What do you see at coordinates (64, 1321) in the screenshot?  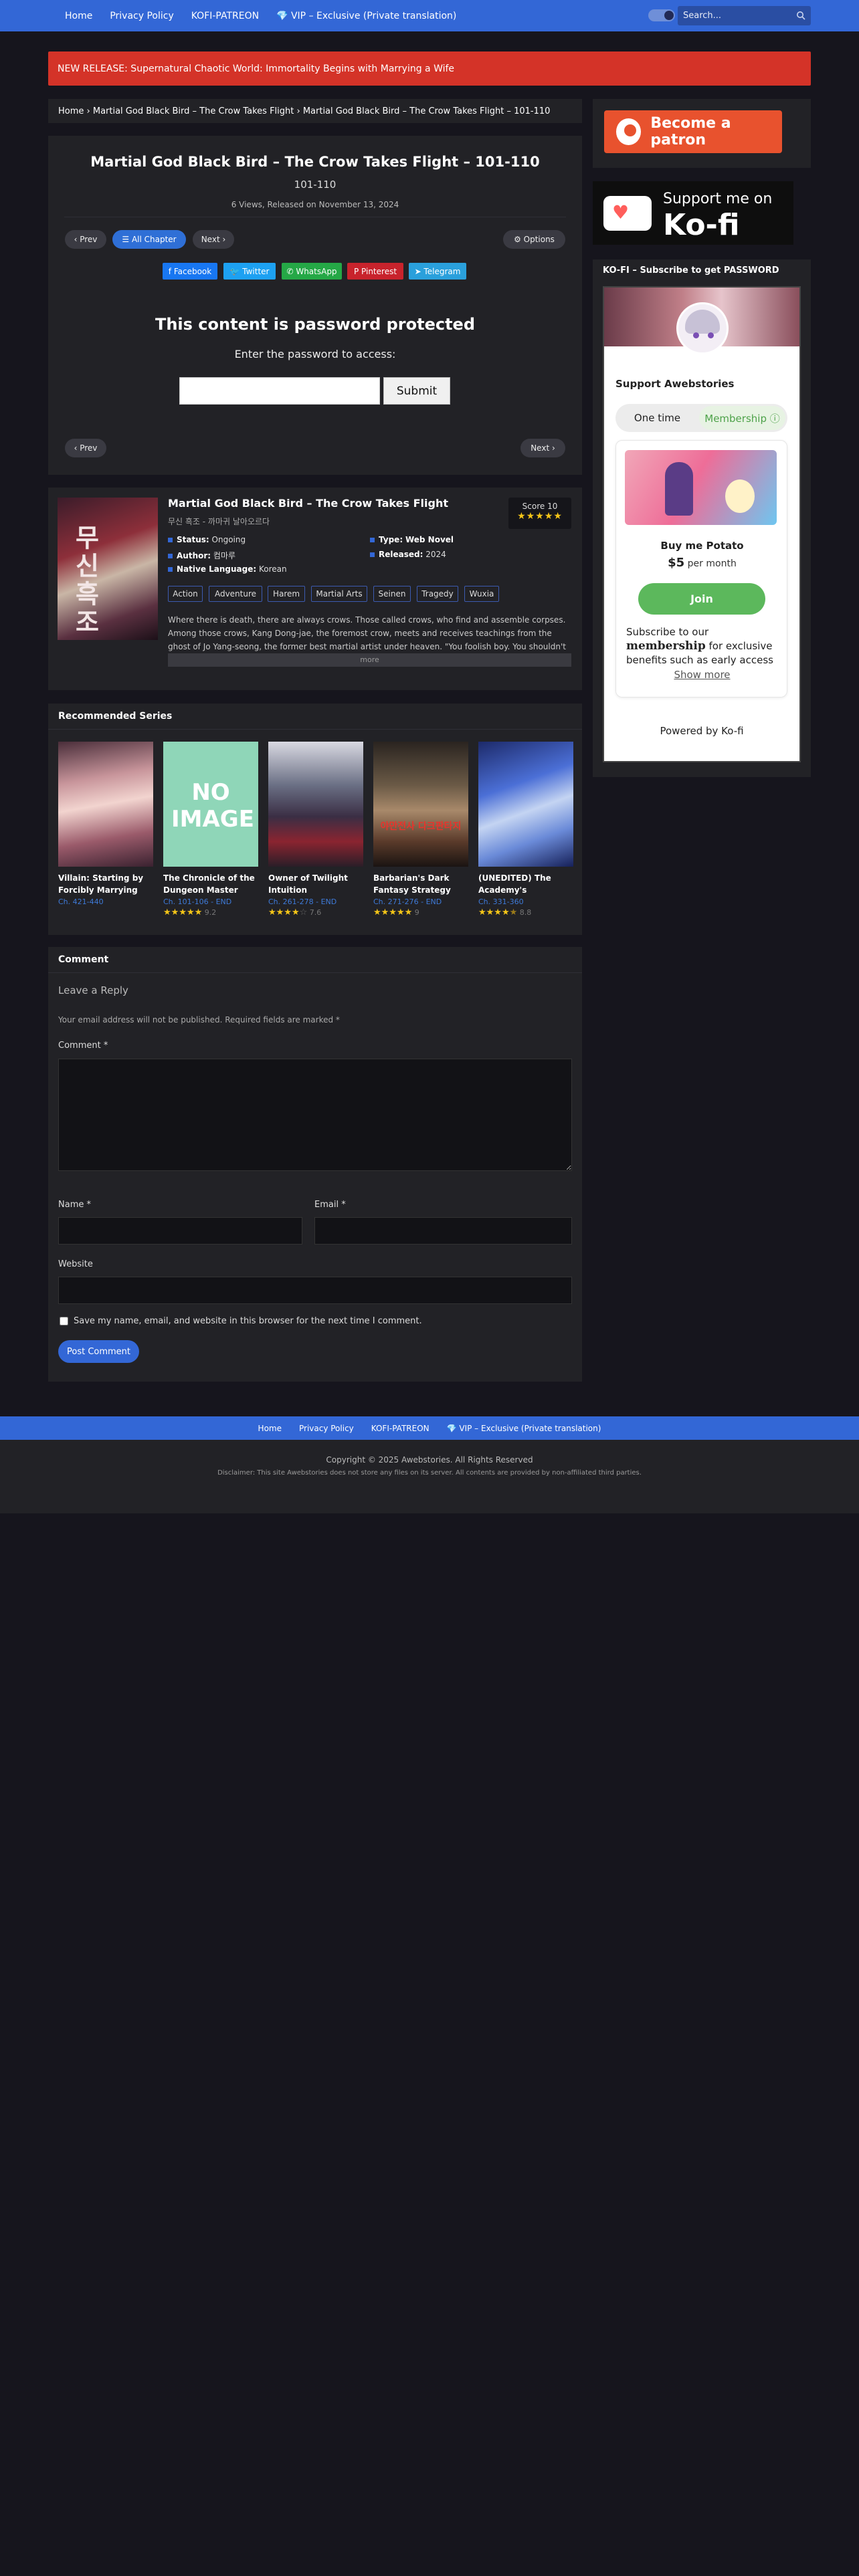 I see `save-info-checkbox` at bounding box center [64, 1321].